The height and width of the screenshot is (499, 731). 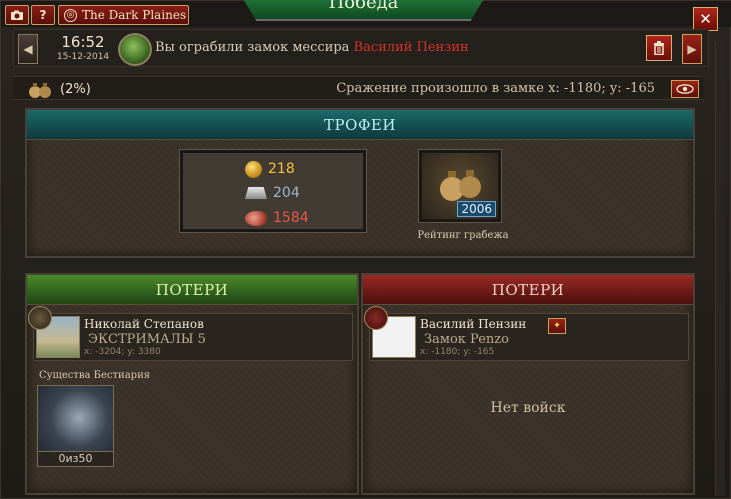 I want to click on defender-coords: x: -1180; y: -165, so click(x=457, y=352).